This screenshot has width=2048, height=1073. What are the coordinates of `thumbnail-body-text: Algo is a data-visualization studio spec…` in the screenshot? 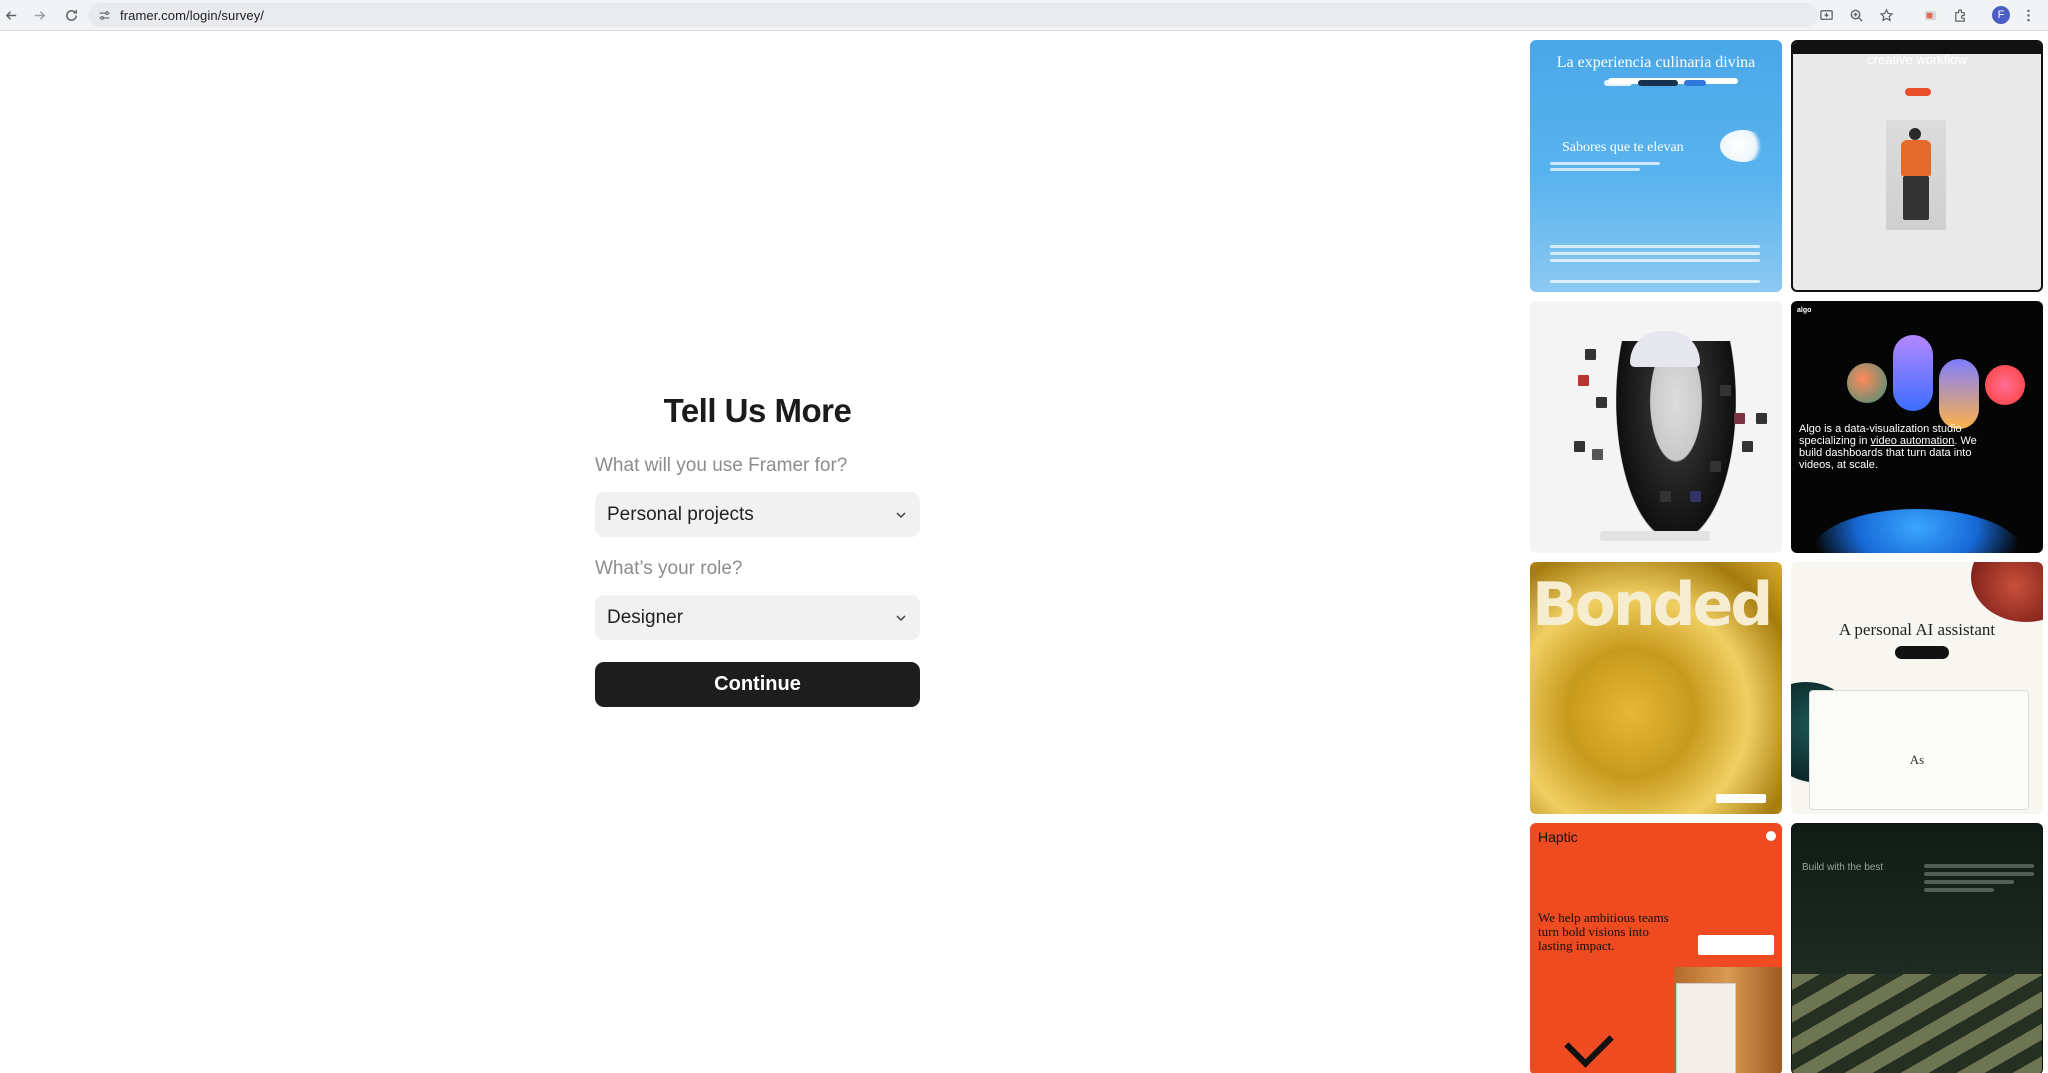 It's located at (1888, 447).